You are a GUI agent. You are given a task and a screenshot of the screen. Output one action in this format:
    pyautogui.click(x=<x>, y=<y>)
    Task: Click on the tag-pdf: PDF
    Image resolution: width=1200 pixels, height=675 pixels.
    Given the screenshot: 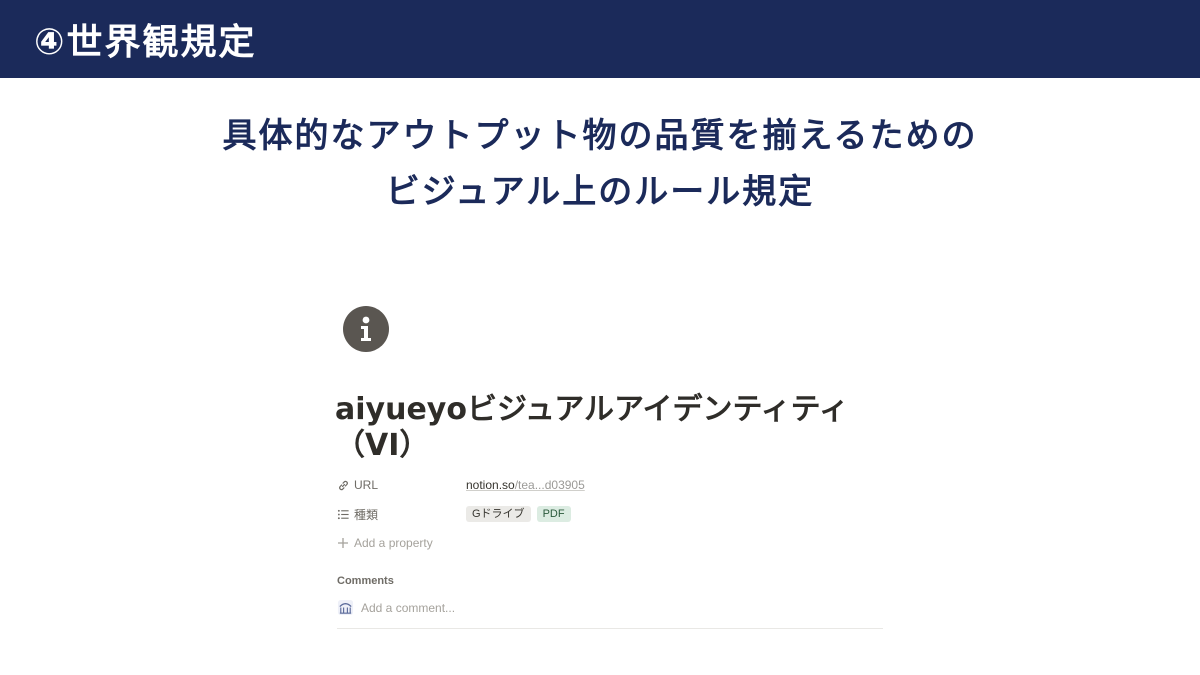 What is the action you would take?
    pyautogui.click(x=553, y=514)
    